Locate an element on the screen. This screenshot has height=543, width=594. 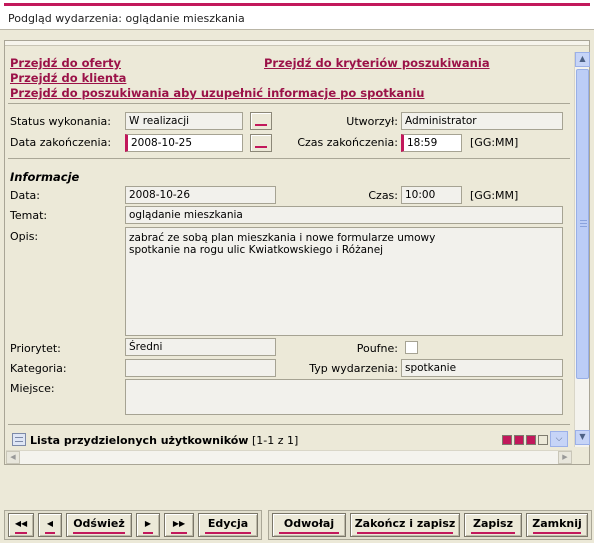
save-label: Zapisz is located at coordinates (493, 523).